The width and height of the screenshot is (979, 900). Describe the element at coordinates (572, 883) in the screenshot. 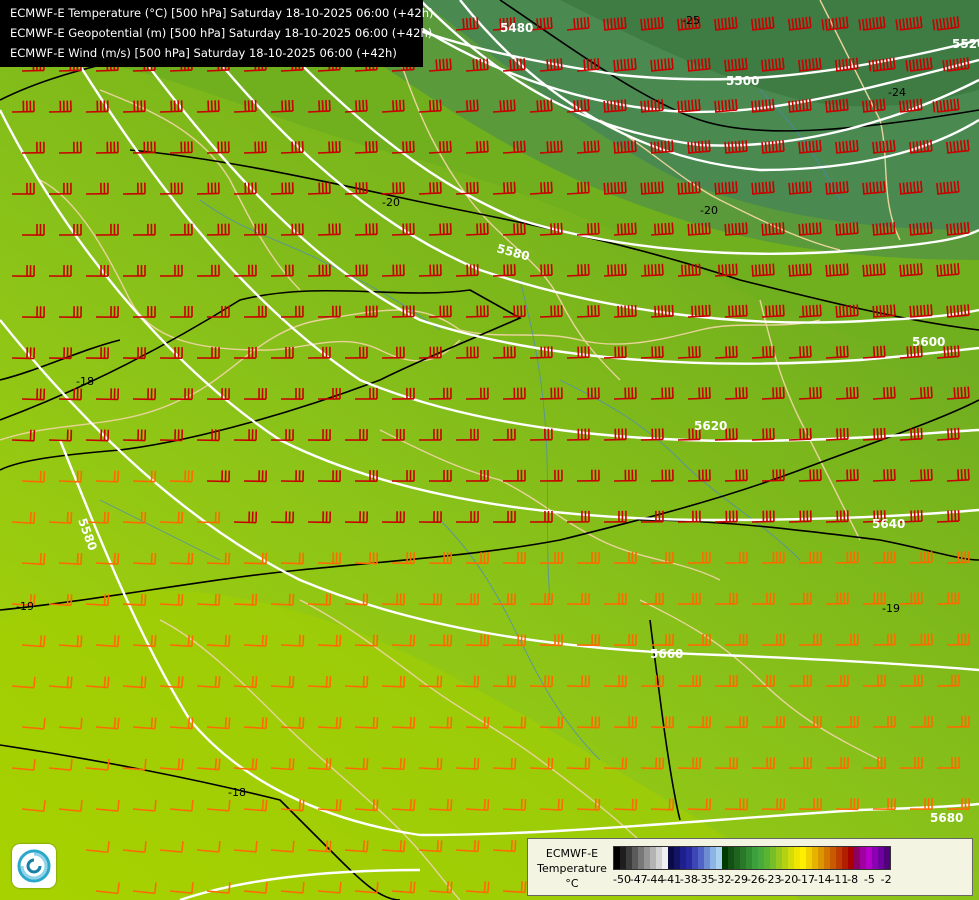

I see `legend-title-unit: °C` at that location.